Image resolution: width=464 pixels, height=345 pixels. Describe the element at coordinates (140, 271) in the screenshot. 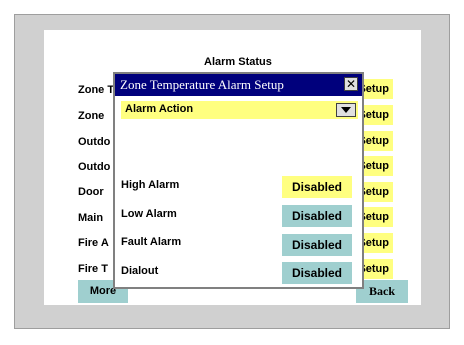

I see `dialout-label: Dialout` at that location.